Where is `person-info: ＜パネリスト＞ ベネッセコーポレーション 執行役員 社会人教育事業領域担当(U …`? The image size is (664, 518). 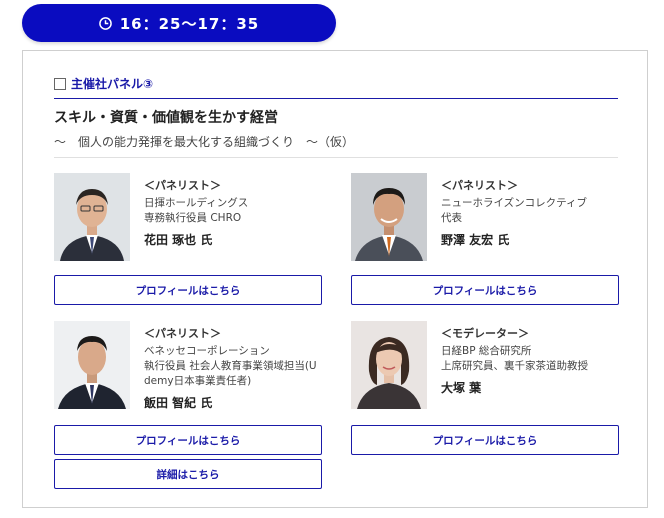
person-info: ＜パネリスト＞ ベネッセコーポレーション 執行役員 社会人教育事業領域担当(U … is located at coordinates (236, 368).